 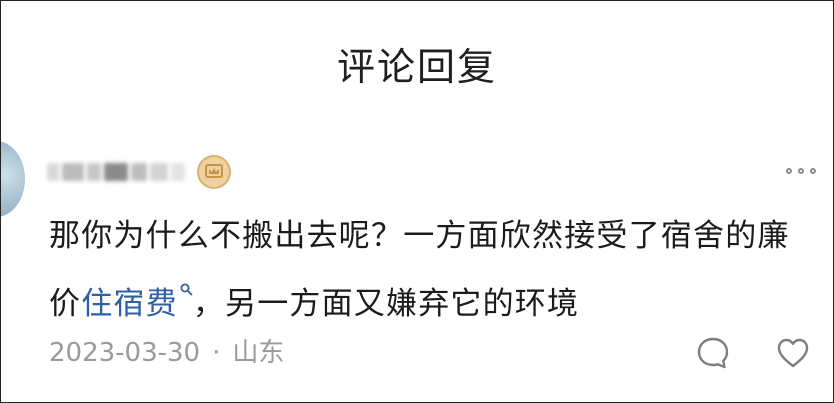 I want to click on page-title: 评论回复, so click(x=416, y=67).